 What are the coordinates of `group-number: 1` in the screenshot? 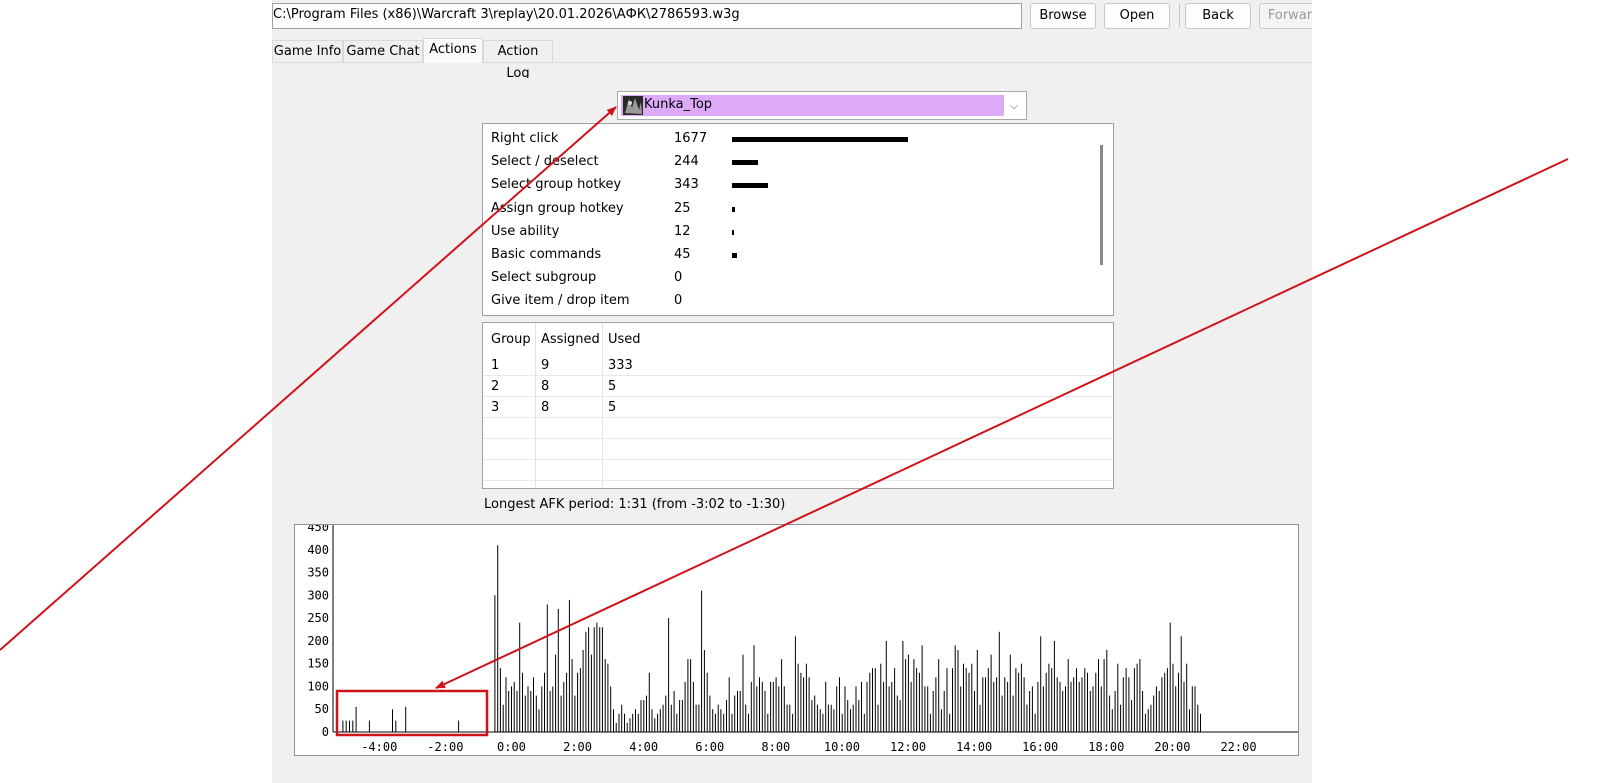 It's located at (495, 365).